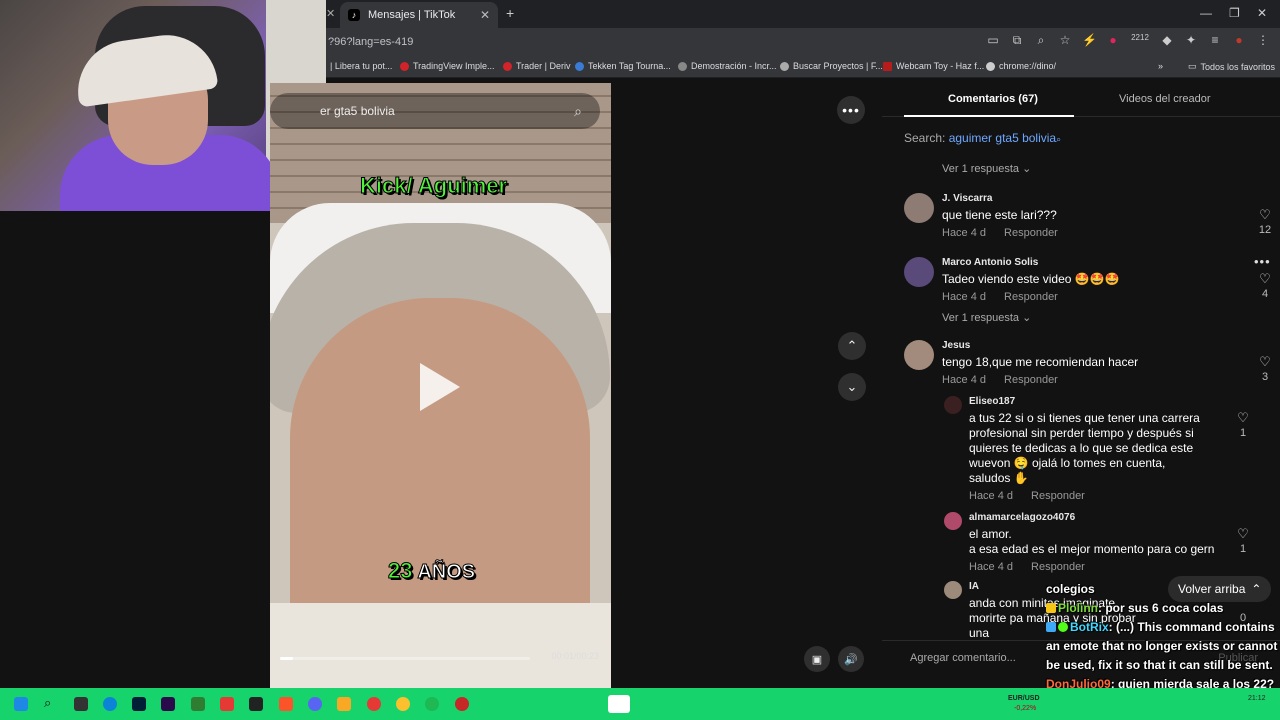 The image size is (1280, 720). Describe the element at coordinates (1163, 608) in the screenshot. I see `chat-line: Plolinn: por sus 6 coca colas` at that location.